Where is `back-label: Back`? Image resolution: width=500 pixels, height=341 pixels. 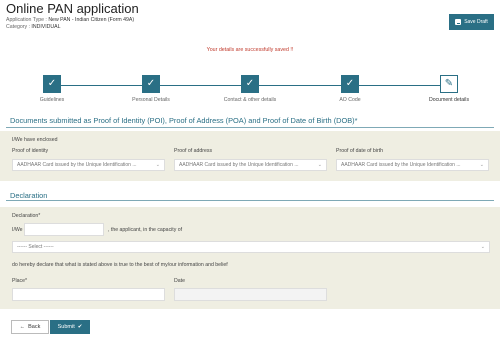
back-label: Back is located at coordinates (34, 327).